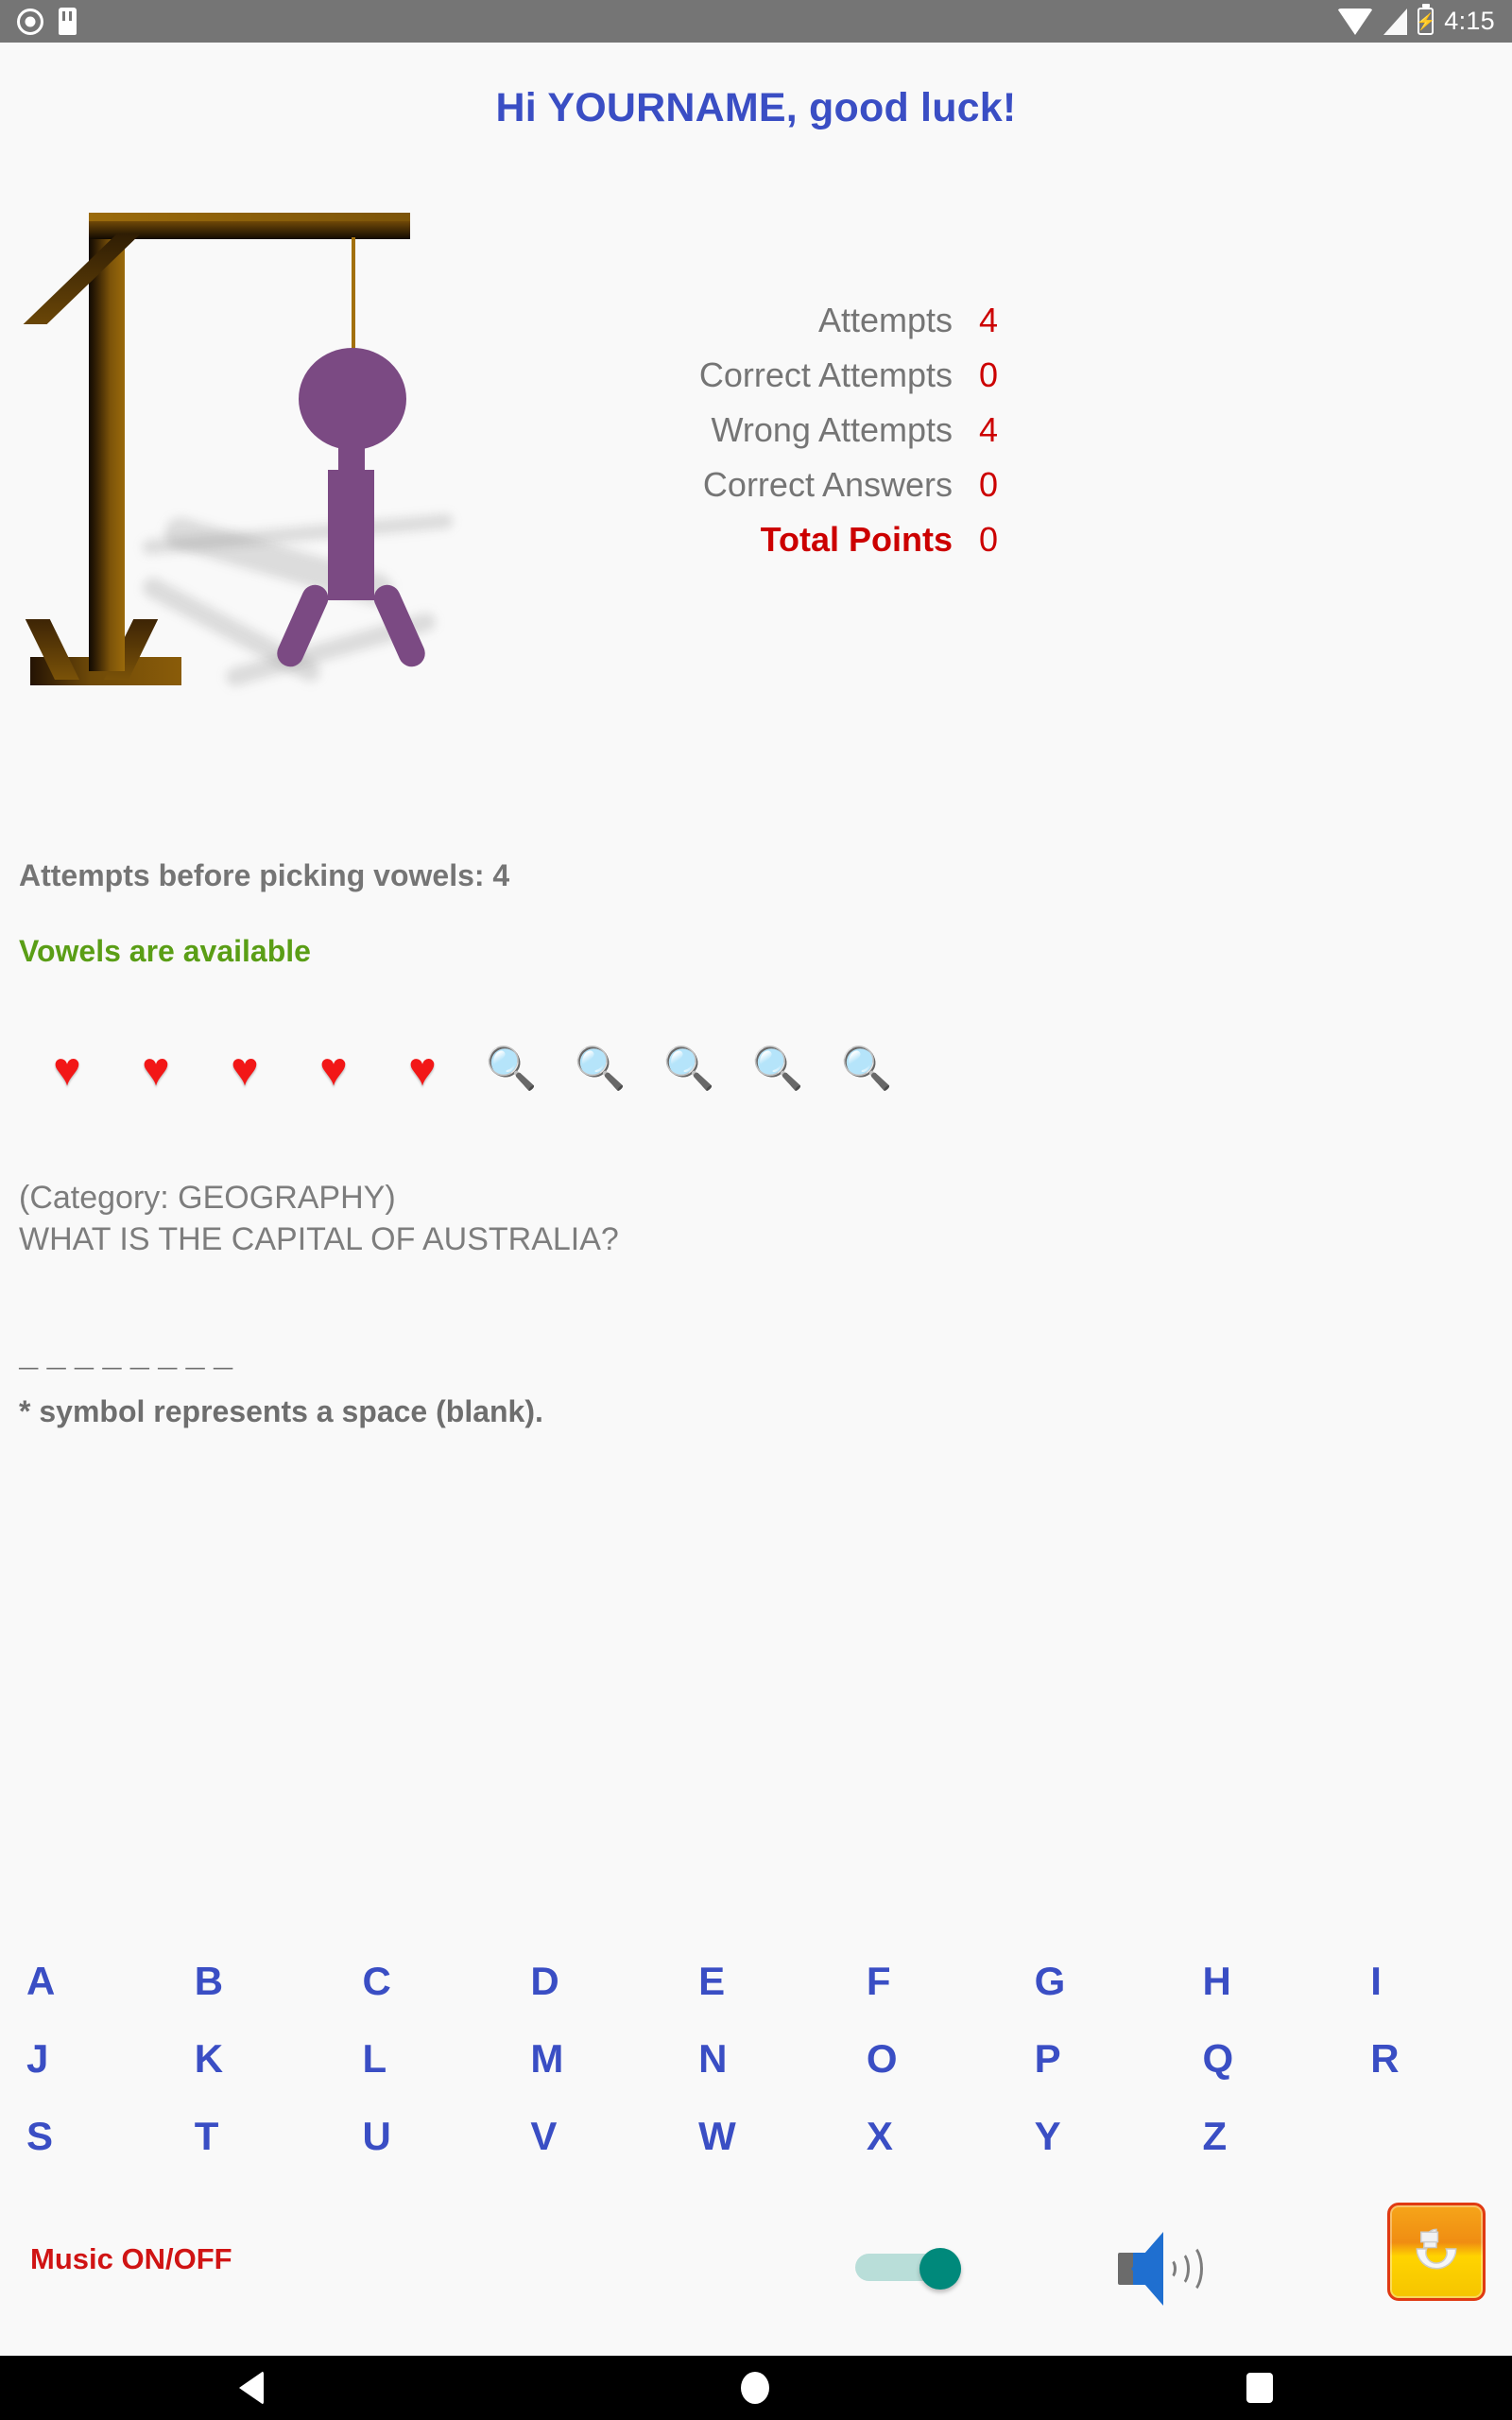  I want to click on music-toggle-label: Music ON/OFF, so click(131, 2259).